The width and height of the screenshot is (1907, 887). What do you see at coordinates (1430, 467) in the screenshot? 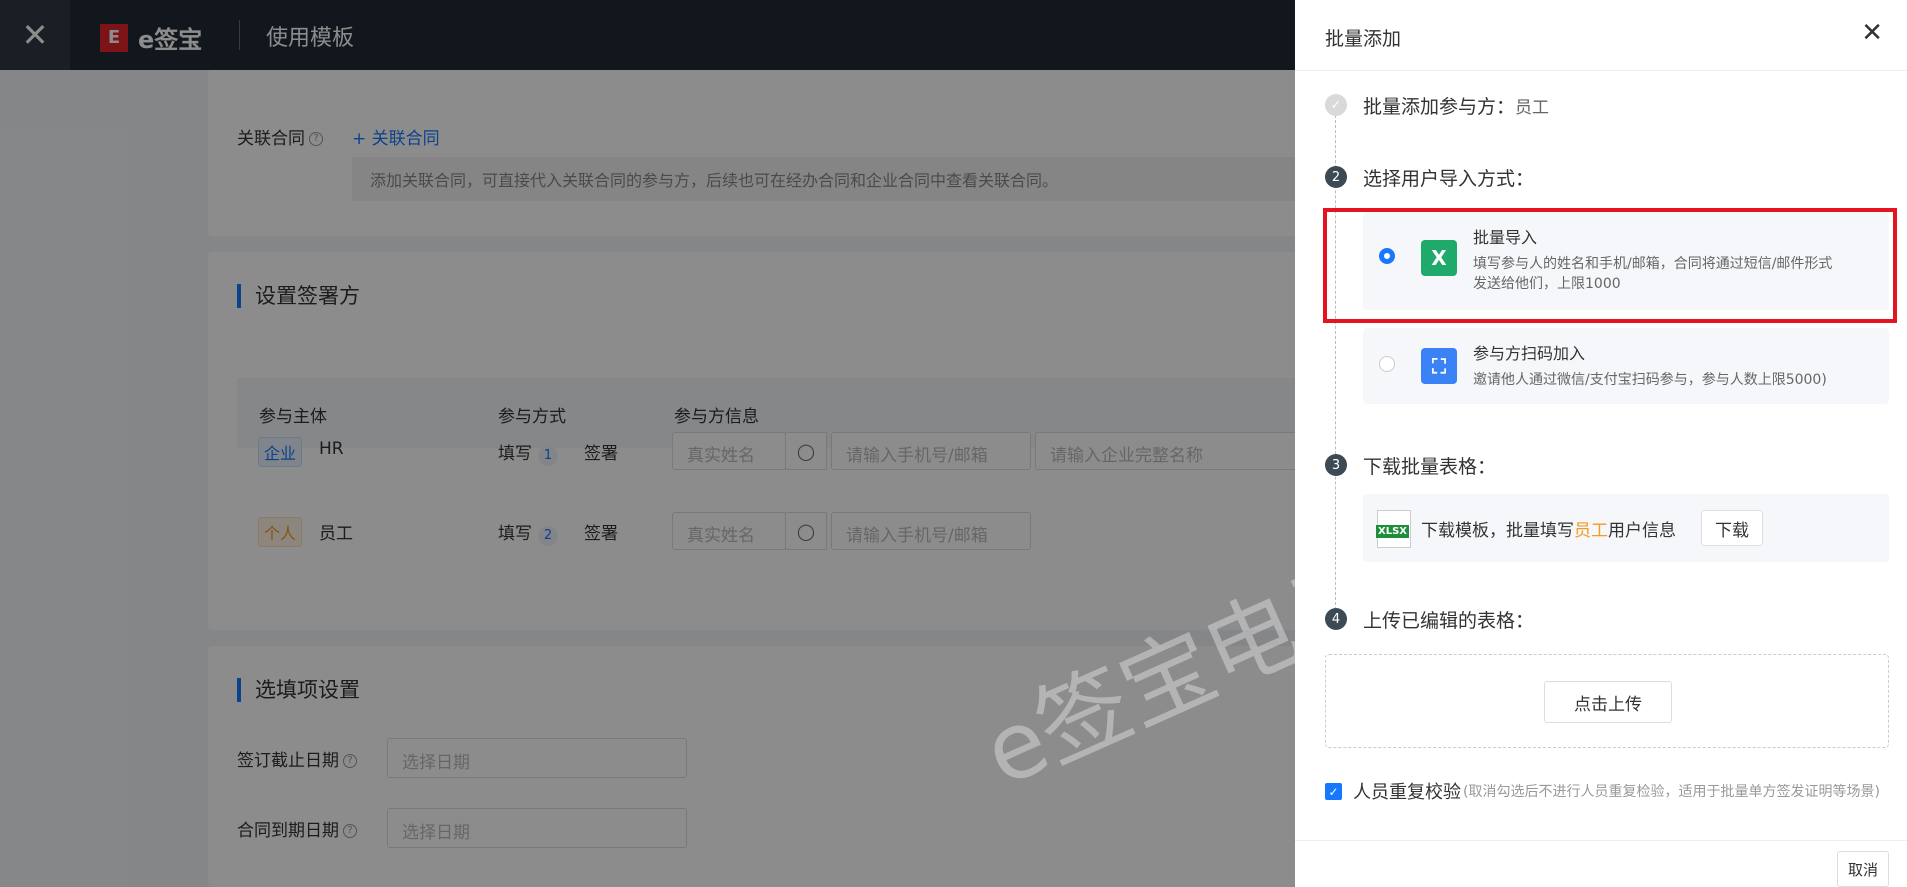
I see `step3-label: 下载批量表格：` at bounding box center [1430, 467].